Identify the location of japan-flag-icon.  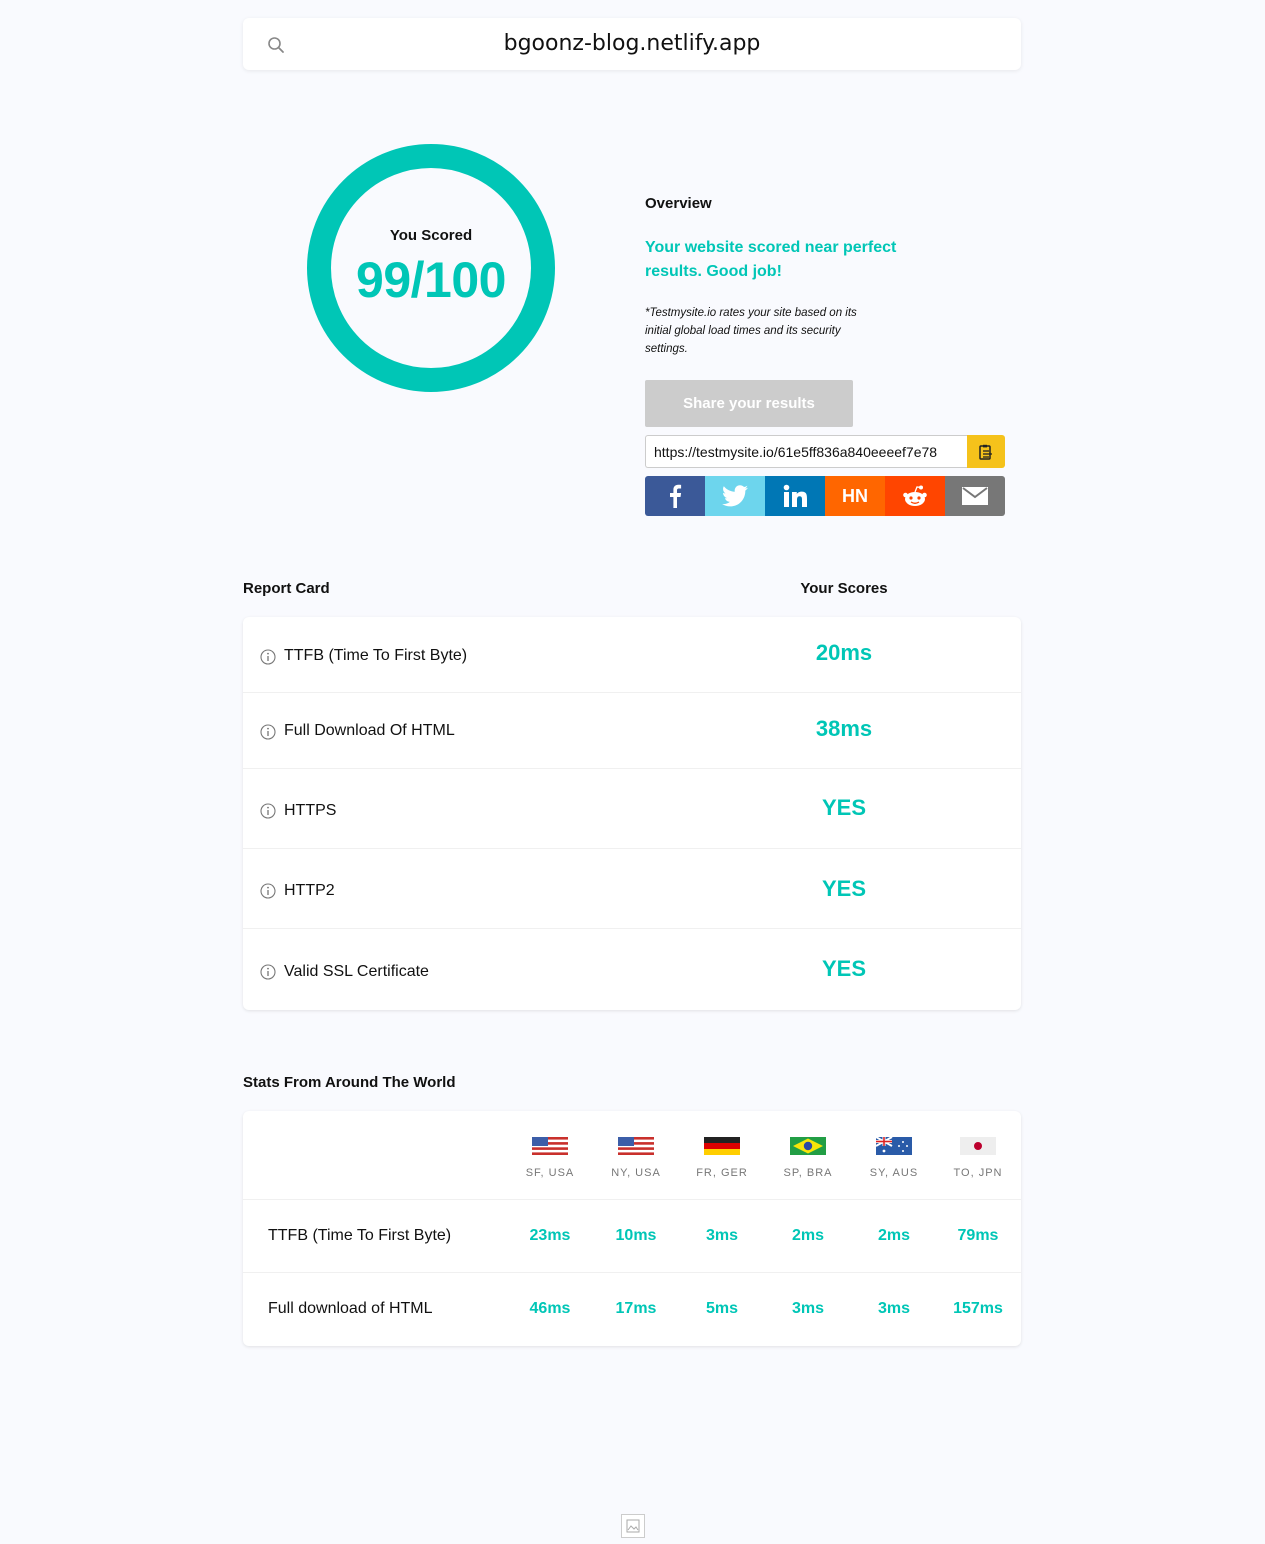
(978, 1146).